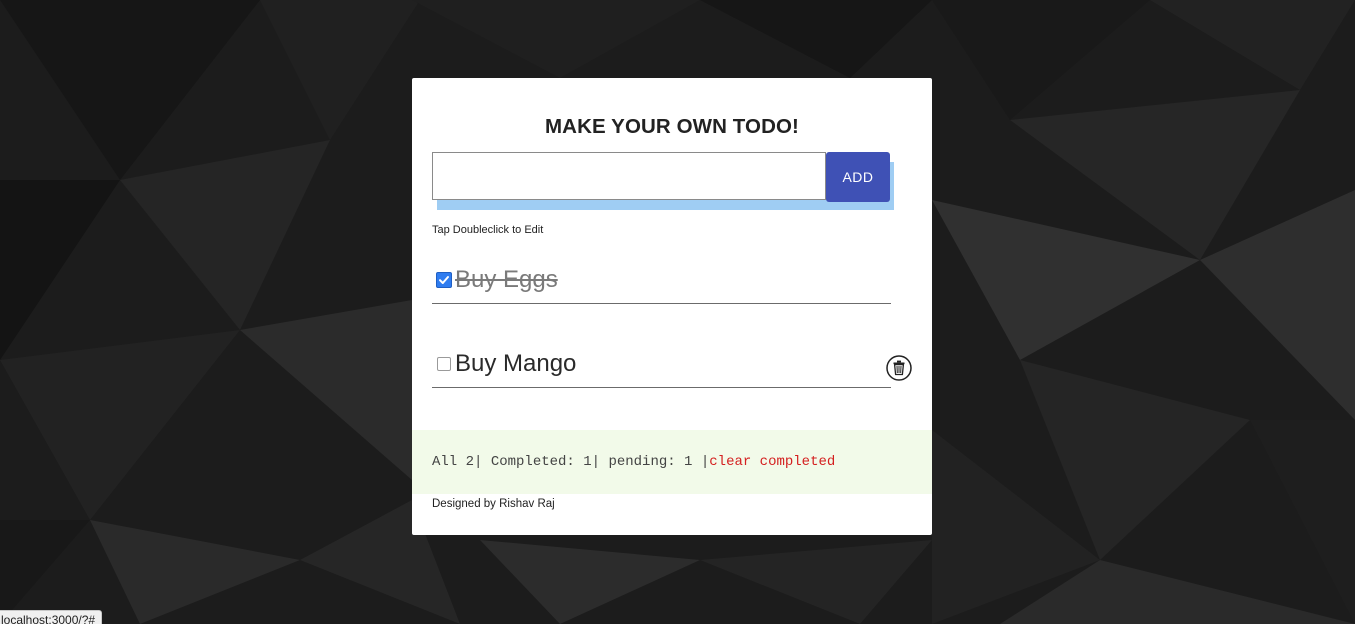 This screenshot has width=1355, height=624. What do you see at coordinates (772, 462) in the screenshot?
I see `clear-completed-link: clear completed` at bounding box center [772, 462].